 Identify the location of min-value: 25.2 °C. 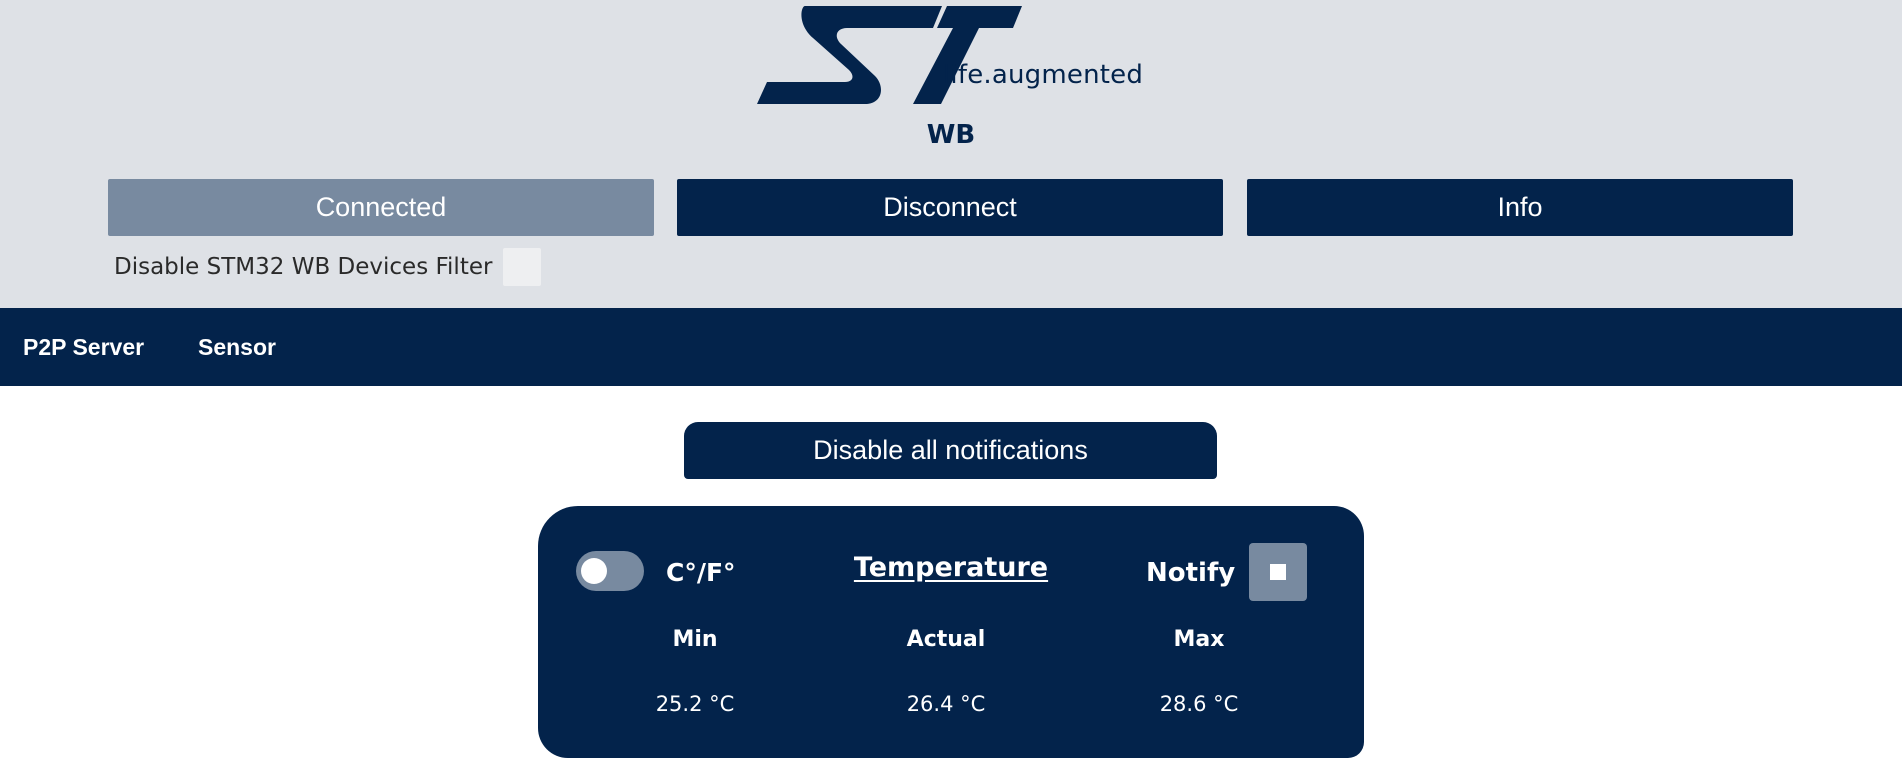
(695, 704).